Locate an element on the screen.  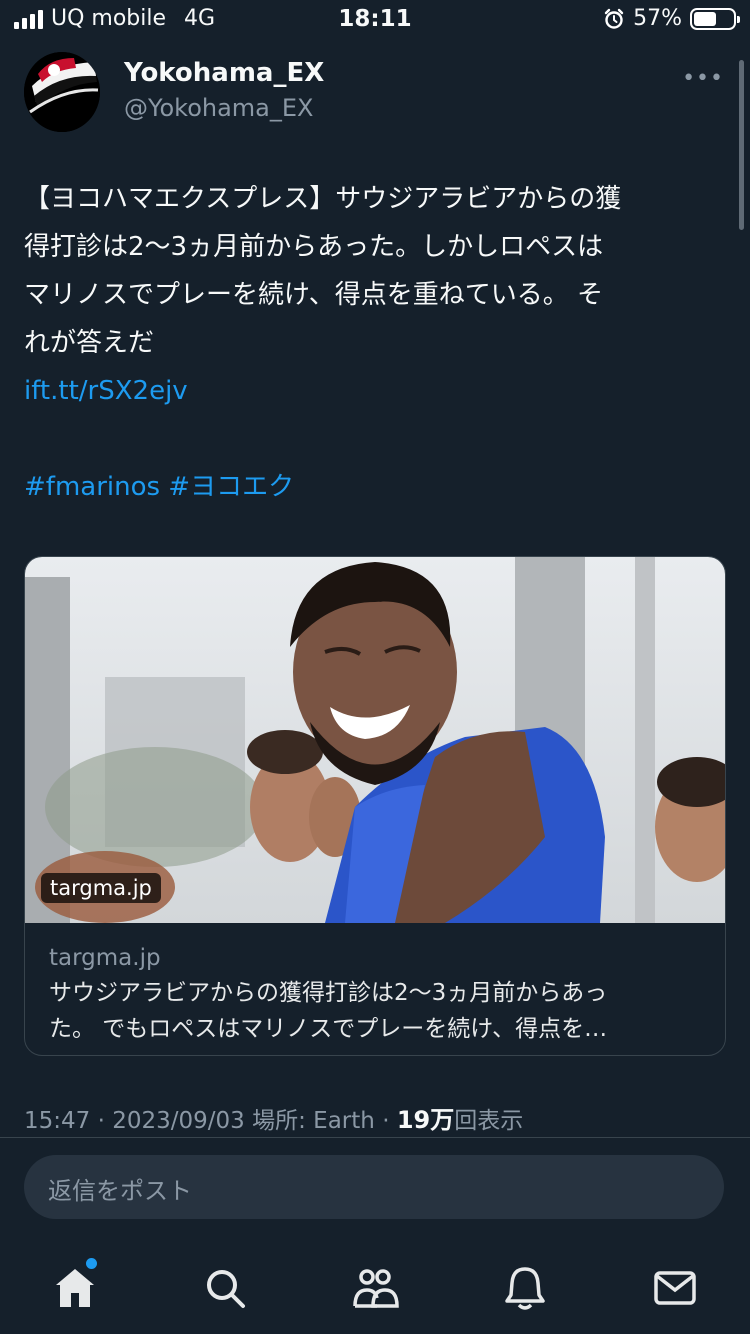
tweet-header: Yokohama_EX @Yokohama_EX ••• is located at coordinates (374, 95).